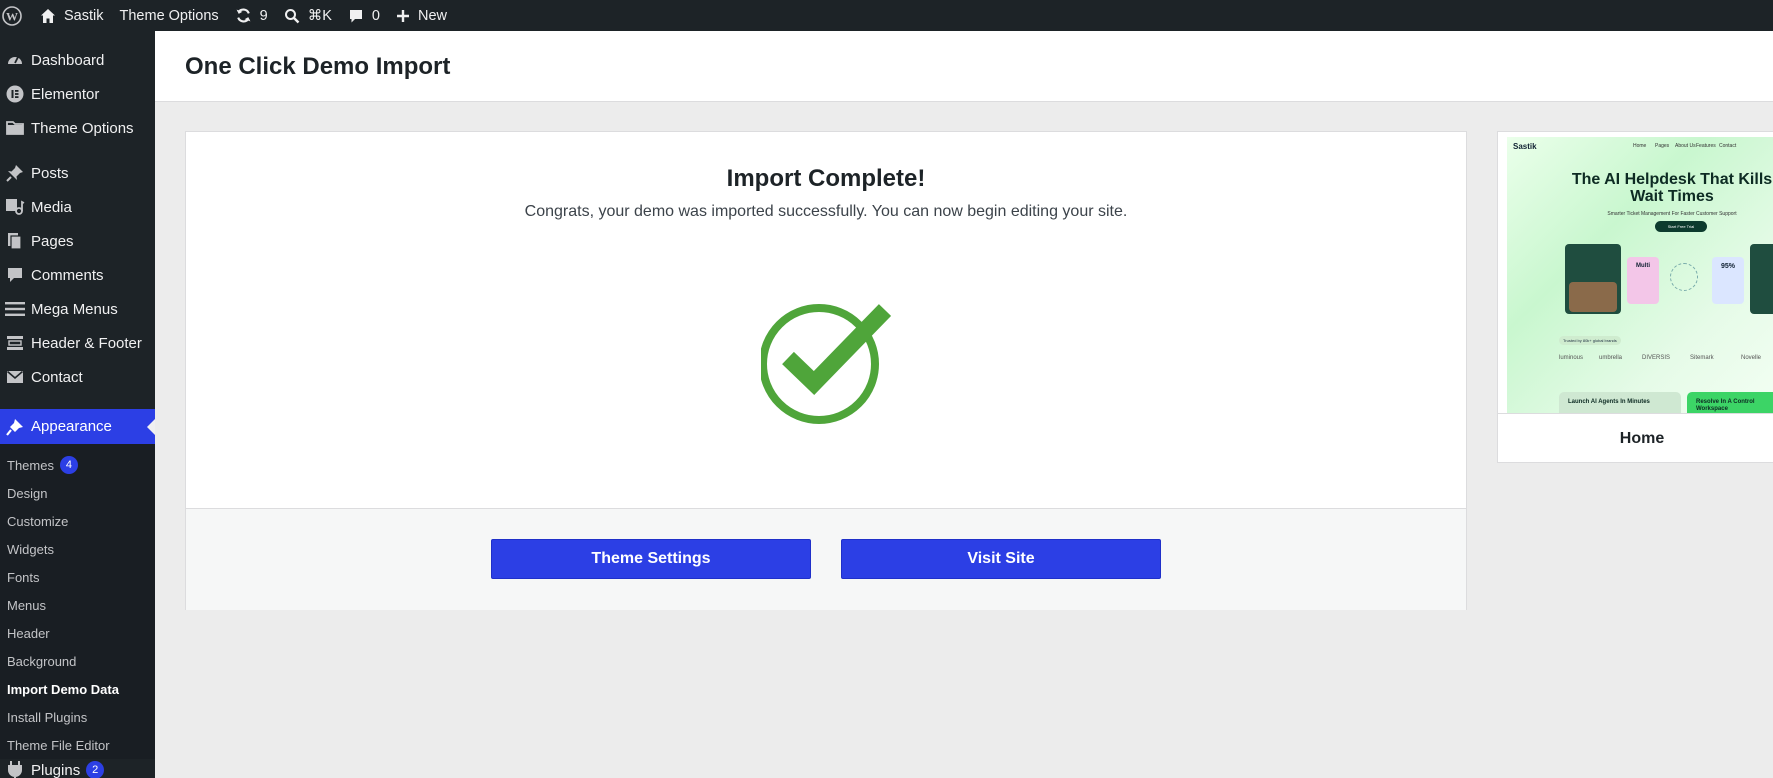 The height and width of the screenshot is (778, 1773). What do you see at coordinates (77, 241) in the screenshot?
I see `menu-pages: Pages` at bounding box center [77, 241].